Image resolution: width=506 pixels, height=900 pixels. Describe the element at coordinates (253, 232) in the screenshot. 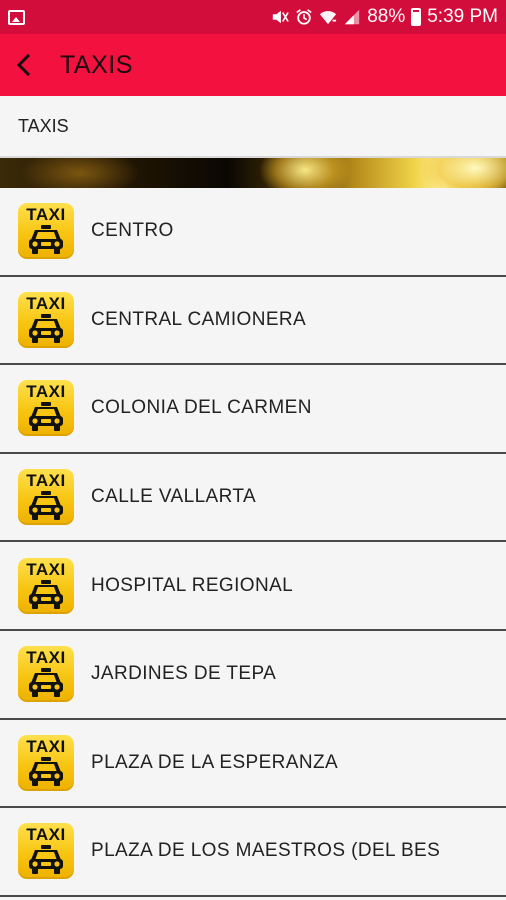

I see `list-item: TAXI CENTRO` at that location.